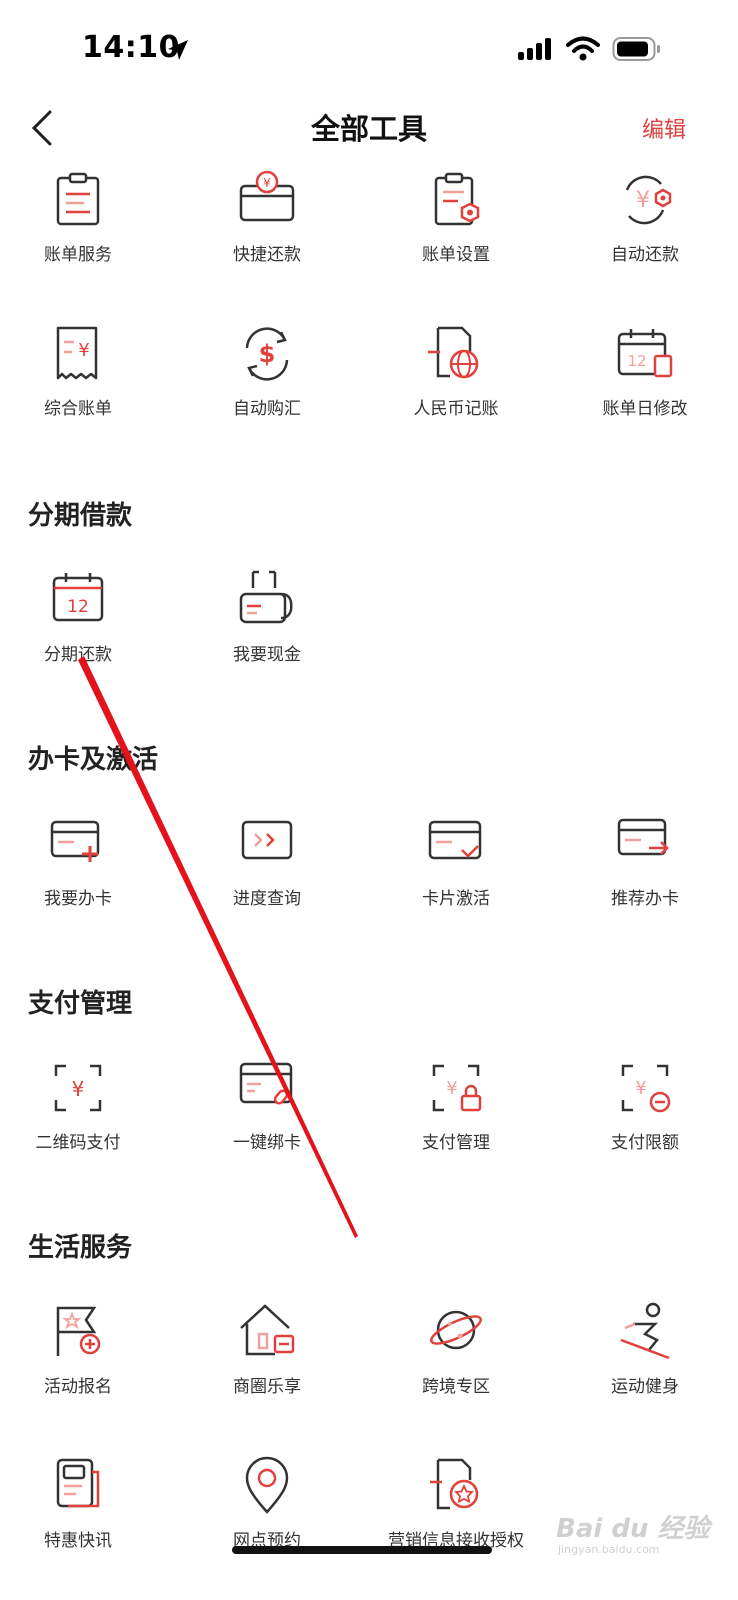  Describe the element at coordinates (645, 230) in the screenshot. I see `tool-auto-repay: ¥ 自动还款` at that location.